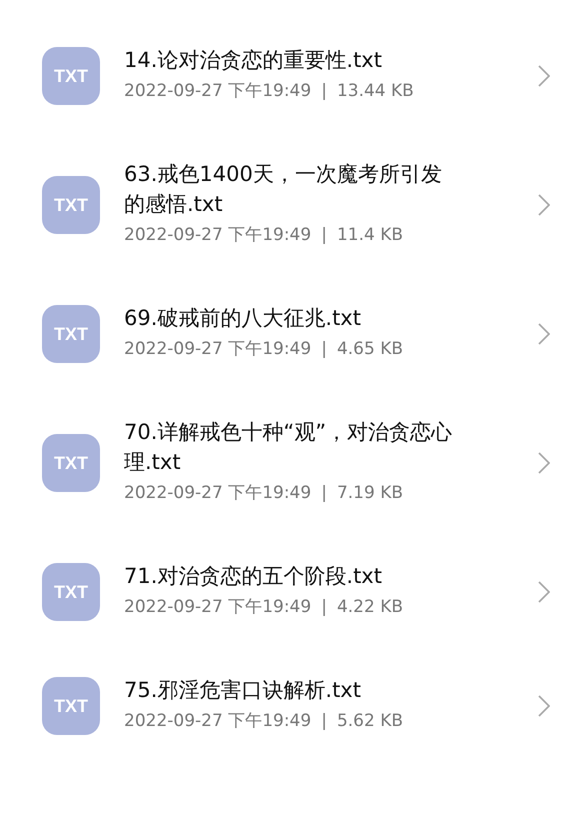 This screenshot has height=817, width=580. Describe the element at coordinates (370, 493) in the screenshot. I see `file-size: 7.19 KB` at that location.